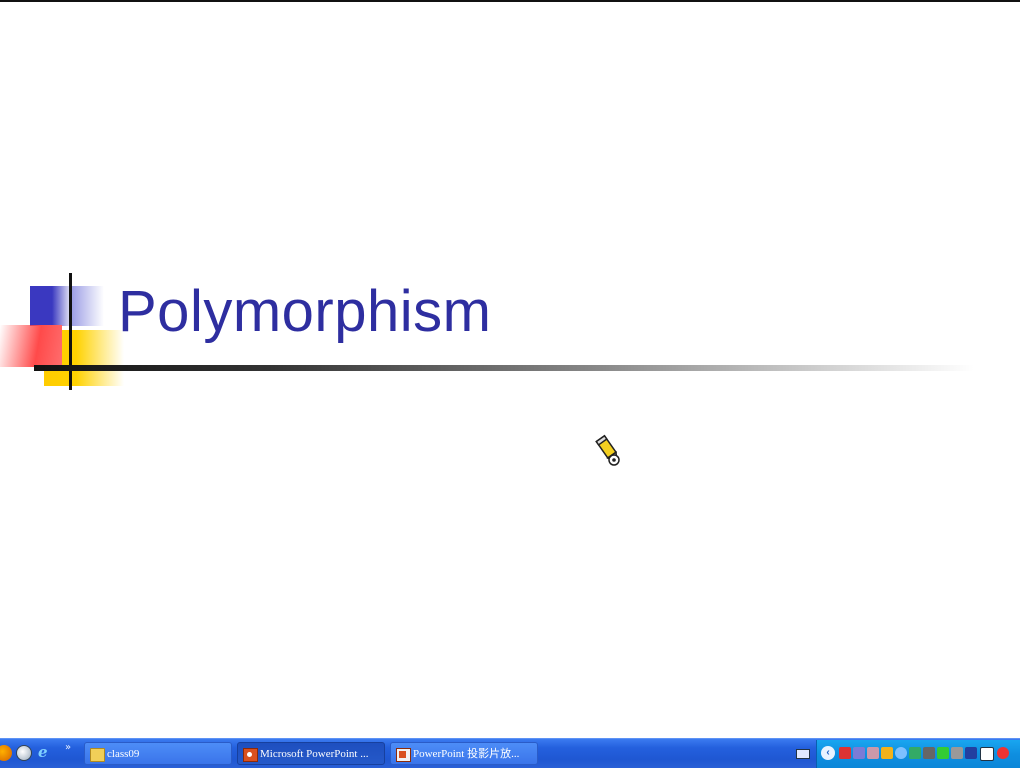  I want to click on display-icon, so click(859, 753).